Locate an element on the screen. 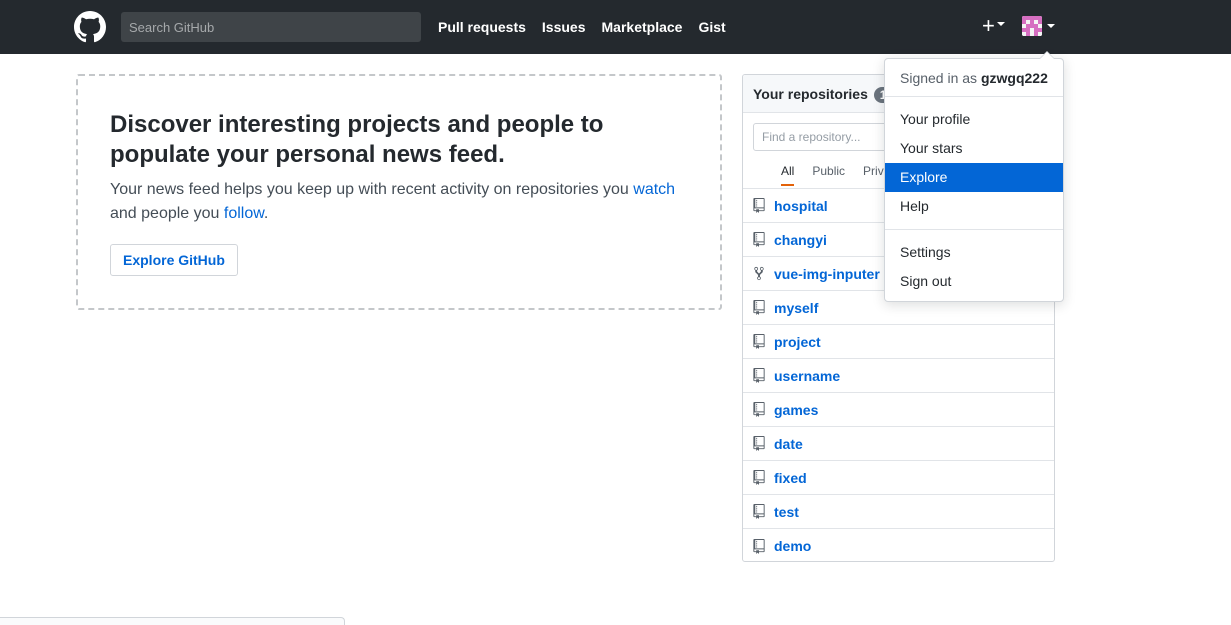 The width and height of the screenshot is (1231, 625). browser-status-bar is located at coordinates (172, 621).